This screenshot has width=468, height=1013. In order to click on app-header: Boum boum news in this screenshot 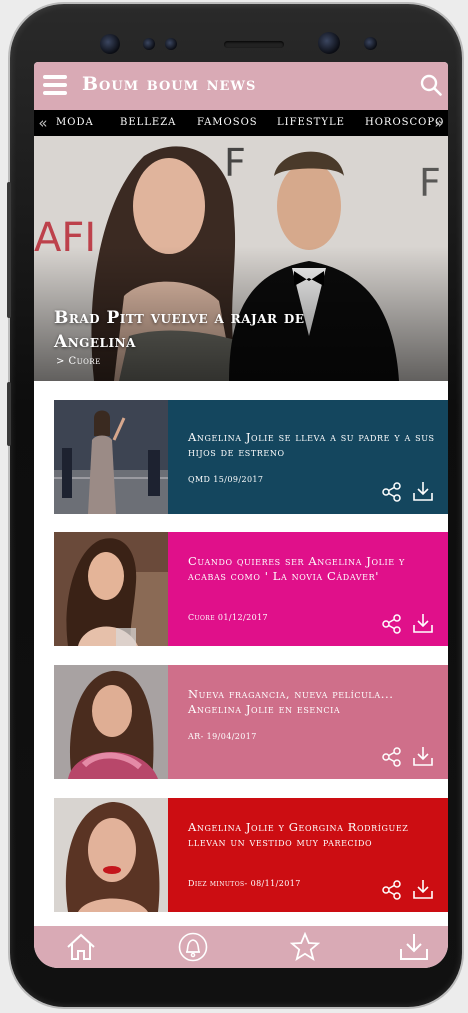, I will do `click(241, 86)`.